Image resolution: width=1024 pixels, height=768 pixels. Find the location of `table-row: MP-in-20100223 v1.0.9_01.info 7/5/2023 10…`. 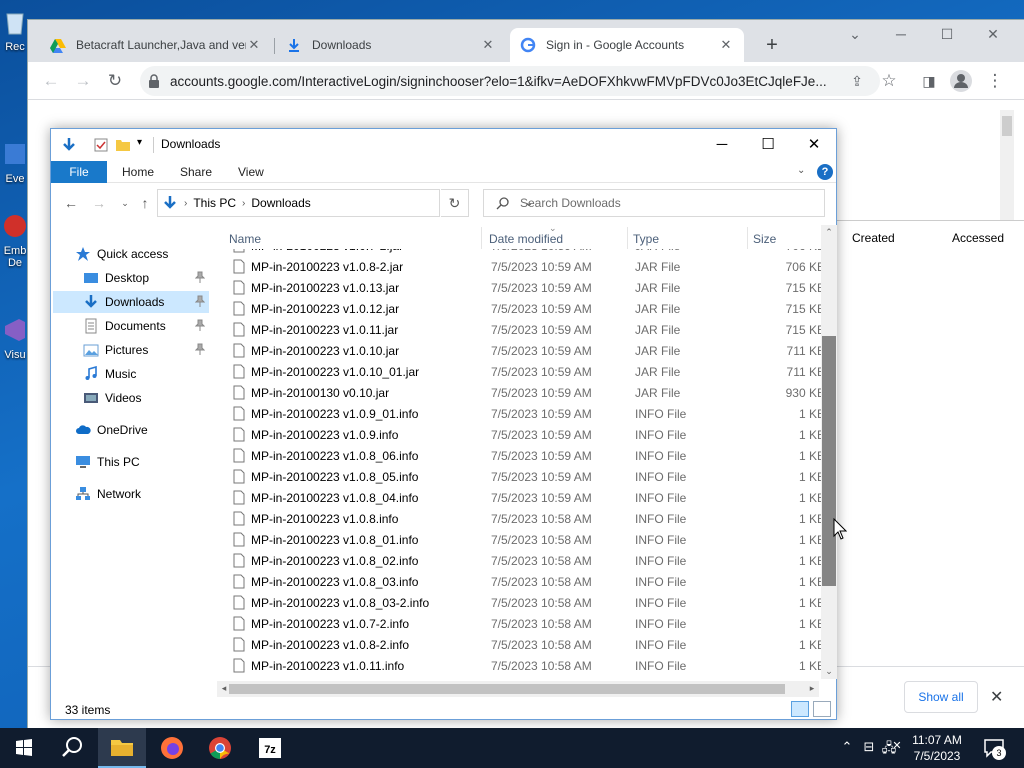

table-row: MP-in-20100223 v1.0.9_01.info 7/5/2023 10… is located at coordinates (523, 413).